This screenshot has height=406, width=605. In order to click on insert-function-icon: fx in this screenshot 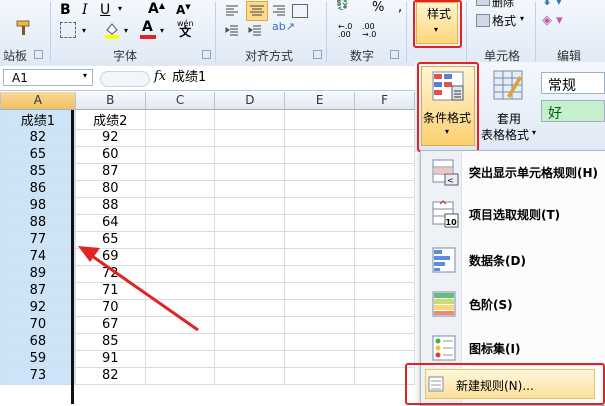, I will do `click(160, 76)`.